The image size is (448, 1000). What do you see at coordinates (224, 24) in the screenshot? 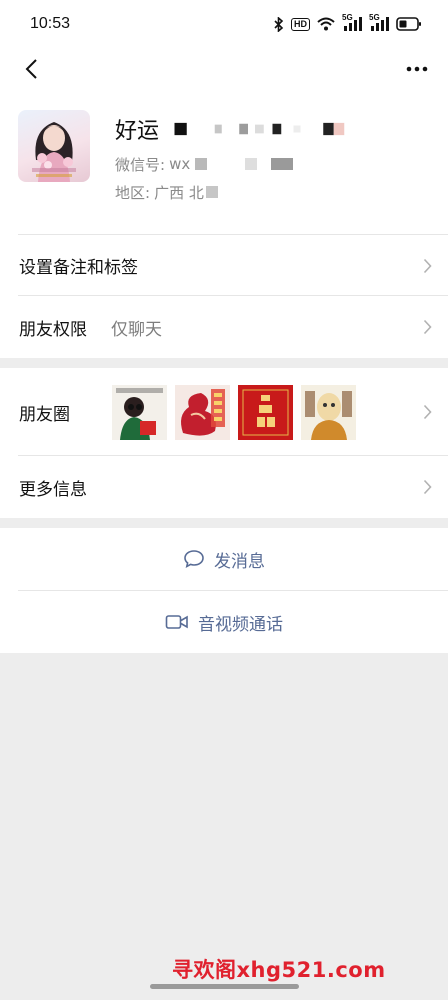
I see `status-bar: 10:53 HD 5G 5G` at bounding box center [224, 24].